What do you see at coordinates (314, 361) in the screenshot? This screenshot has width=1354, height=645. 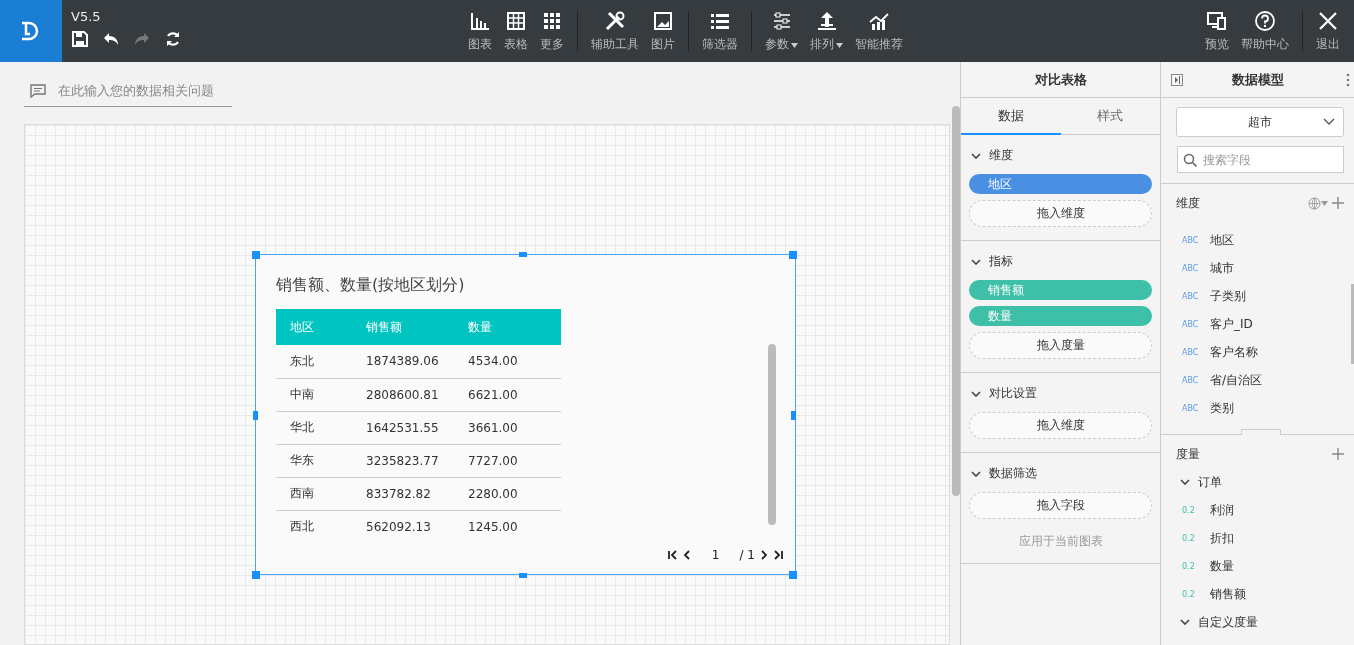 I see `table-cell: 东北` at bounding box center [314, 361].